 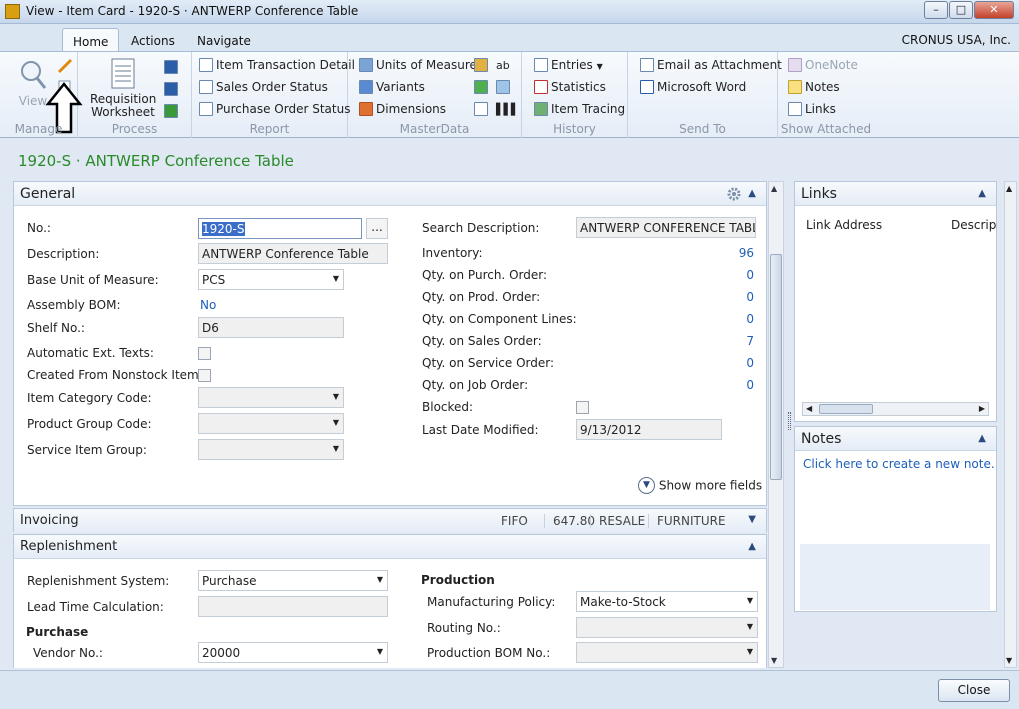 What do you see at coordinates (667, 652) in the screenshot?
I see `production-bom-no-dropdown` at bounding box center [667, 652].